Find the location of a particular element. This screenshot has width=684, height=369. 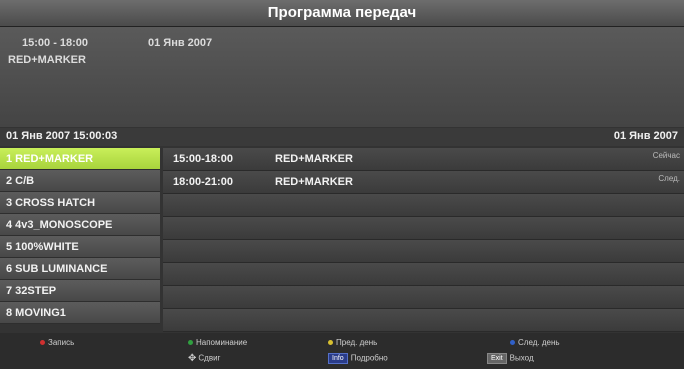

record-hint: Запись is located at coordinates (57, 342).